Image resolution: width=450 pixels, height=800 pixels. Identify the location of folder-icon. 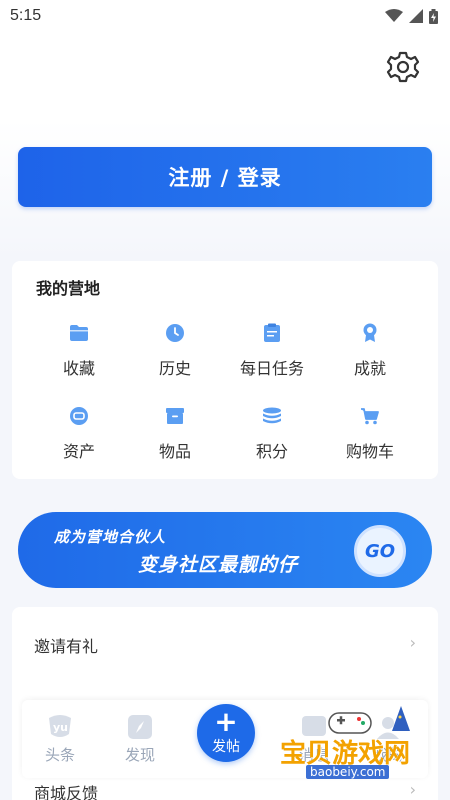
(79, 333).